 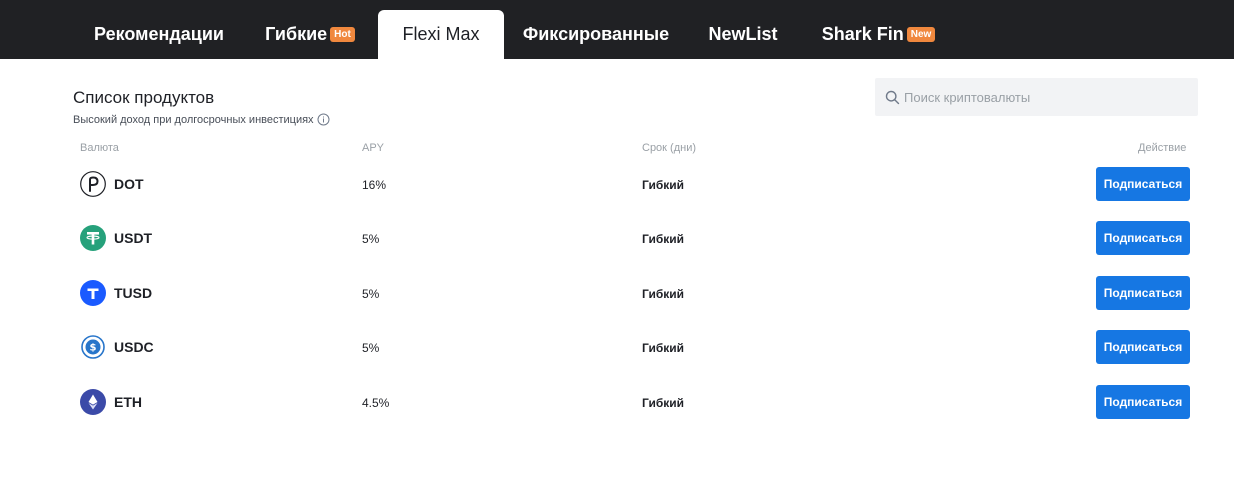 I want to click on tether-icon, so click(x=93, y=238).